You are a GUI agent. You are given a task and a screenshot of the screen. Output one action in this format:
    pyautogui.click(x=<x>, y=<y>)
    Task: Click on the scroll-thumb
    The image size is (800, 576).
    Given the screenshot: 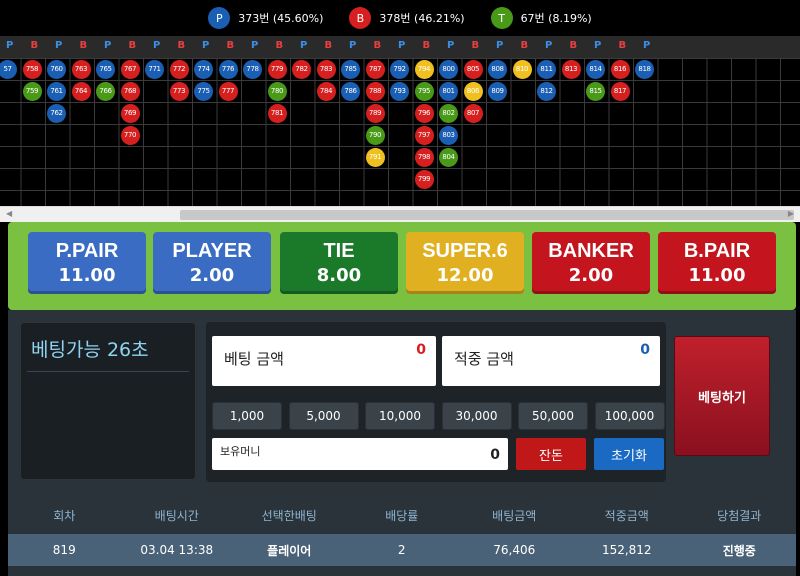 What is the action you would take?
    pyautogui.click(x=487, y=215)
    